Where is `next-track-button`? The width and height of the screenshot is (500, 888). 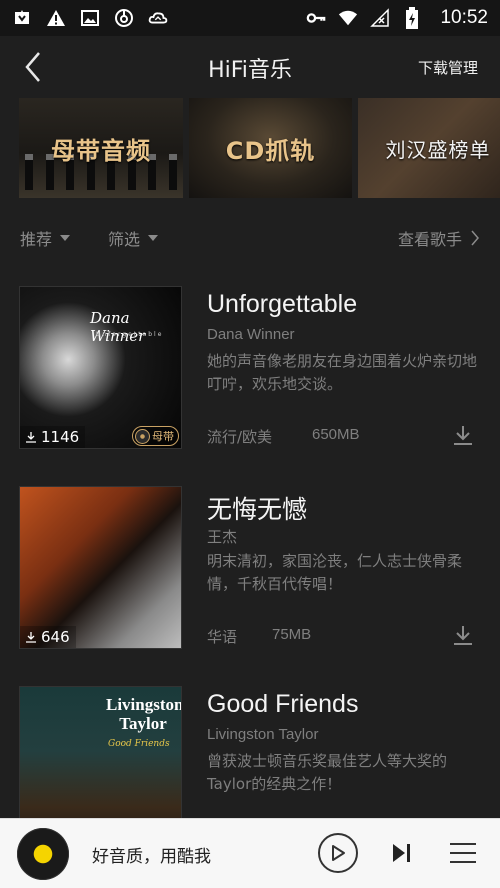
next-track-button is located at coordinates (402, 853).